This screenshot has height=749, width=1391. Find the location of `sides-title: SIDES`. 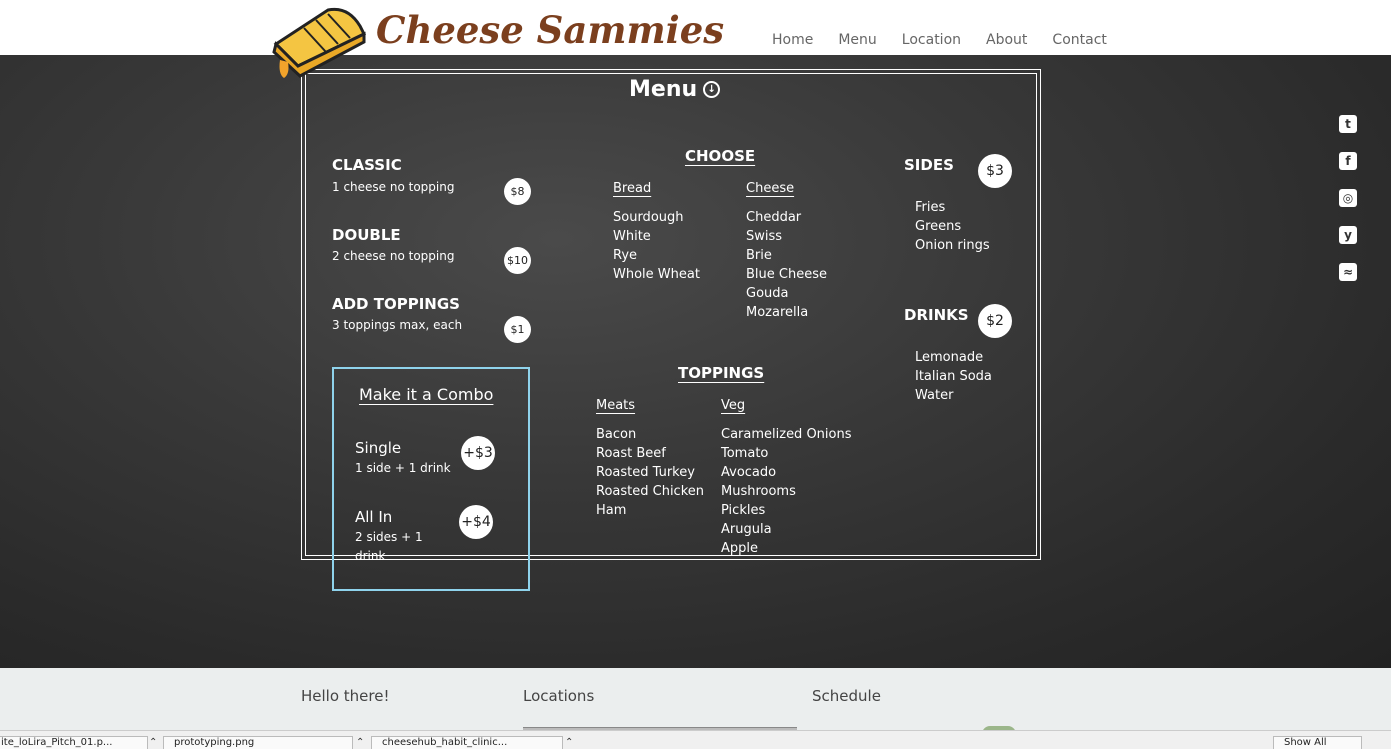

sides-title: SIDES is located at coordinates (929, 165).